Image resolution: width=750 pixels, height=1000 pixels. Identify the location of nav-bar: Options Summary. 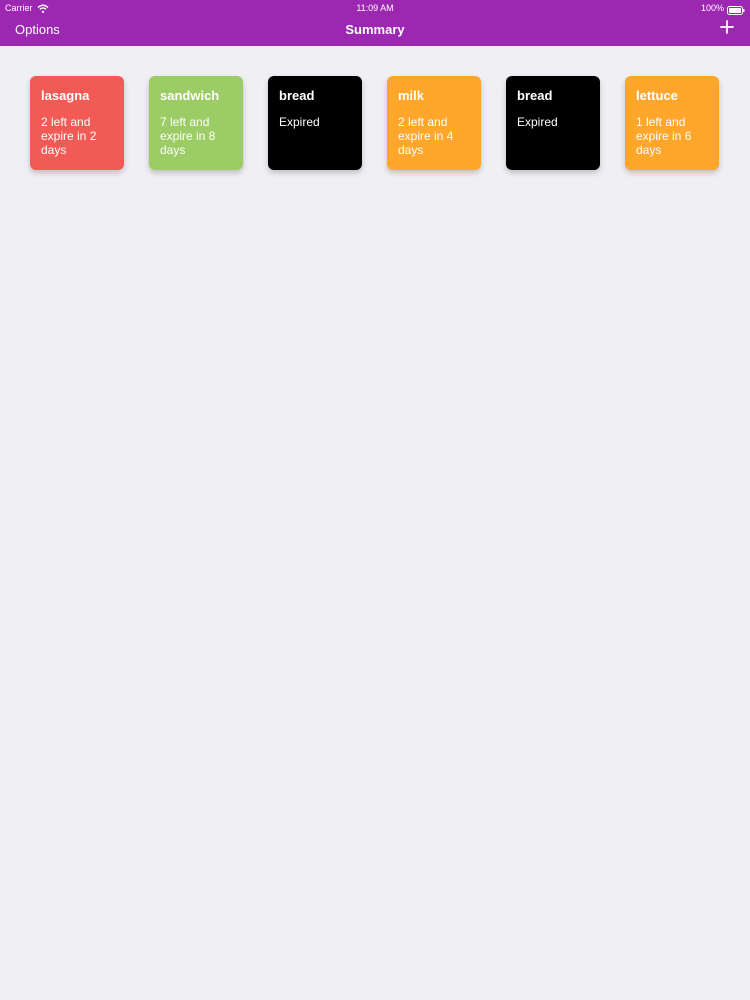
(375, 31).